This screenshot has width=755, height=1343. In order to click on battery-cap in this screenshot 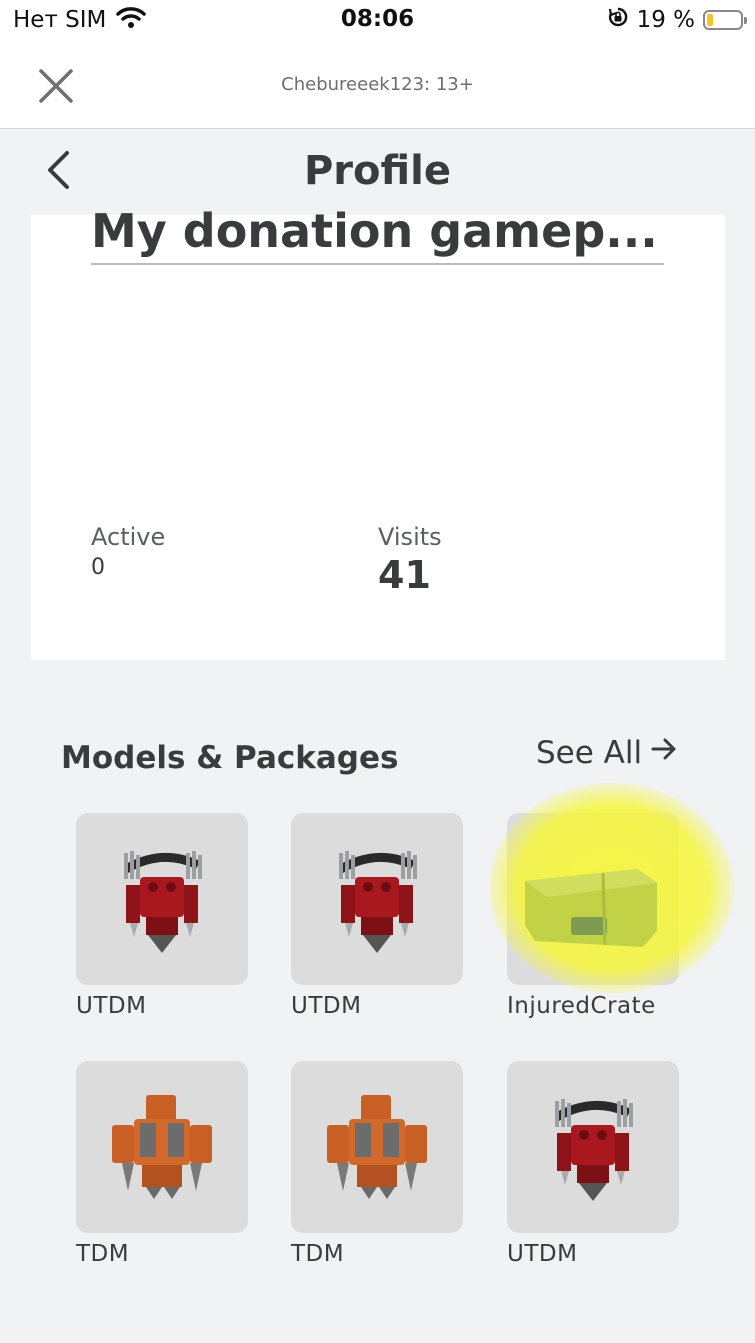, I will do `click(745, 20)`.